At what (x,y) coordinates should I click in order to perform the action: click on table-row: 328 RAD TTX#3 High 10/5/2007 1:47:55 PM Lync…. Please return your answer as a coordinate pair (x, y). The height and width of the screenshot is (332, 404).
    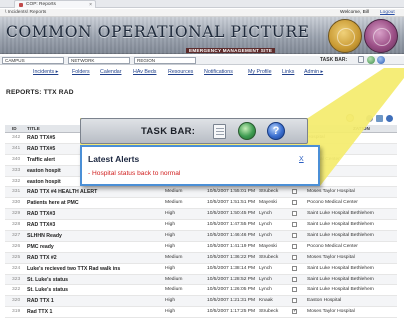
    Looking at the image, I should click on (201, 226).